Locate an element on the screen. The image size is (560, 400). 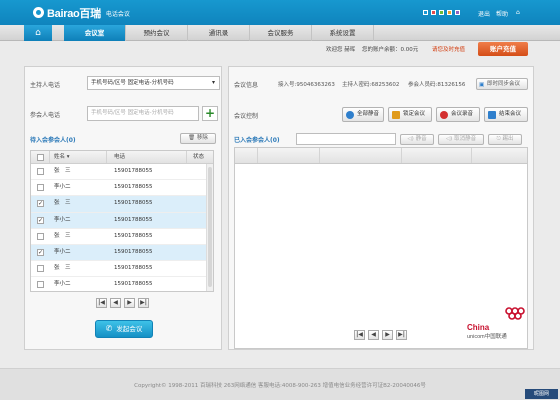
end-icon is located at coordinates (492, 115).